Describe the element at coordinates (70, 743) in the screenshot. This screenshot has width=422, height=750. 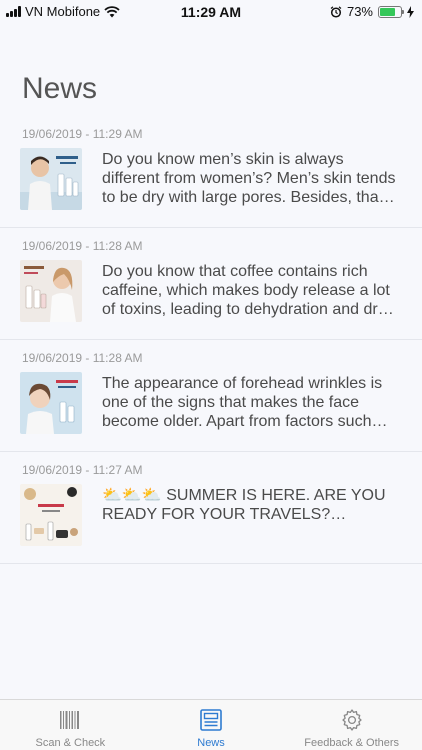
I see `tab-label: Scan & Check` at that location.